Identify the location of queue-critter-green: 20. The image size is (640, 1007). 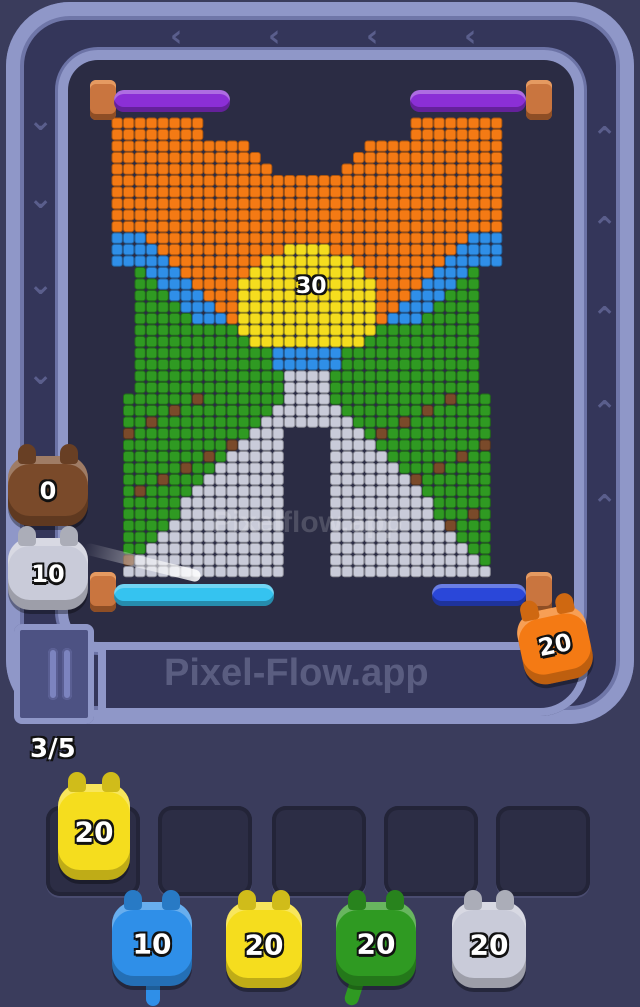
(376, 938).